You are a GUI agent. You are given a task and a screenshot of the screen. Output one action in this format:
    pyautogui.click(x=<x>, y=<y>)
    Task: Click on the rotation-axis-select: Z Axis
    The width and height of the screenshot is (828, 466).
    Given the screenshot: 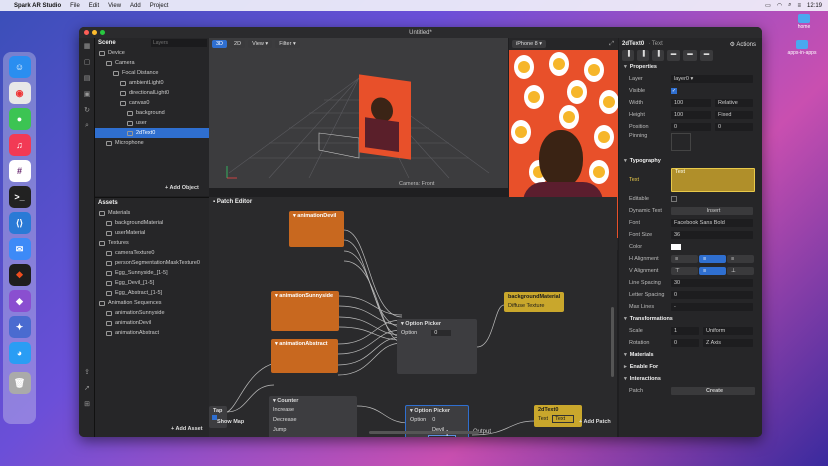 What is the action you would take?
    pyautogui.click(x=728, y=343)
    